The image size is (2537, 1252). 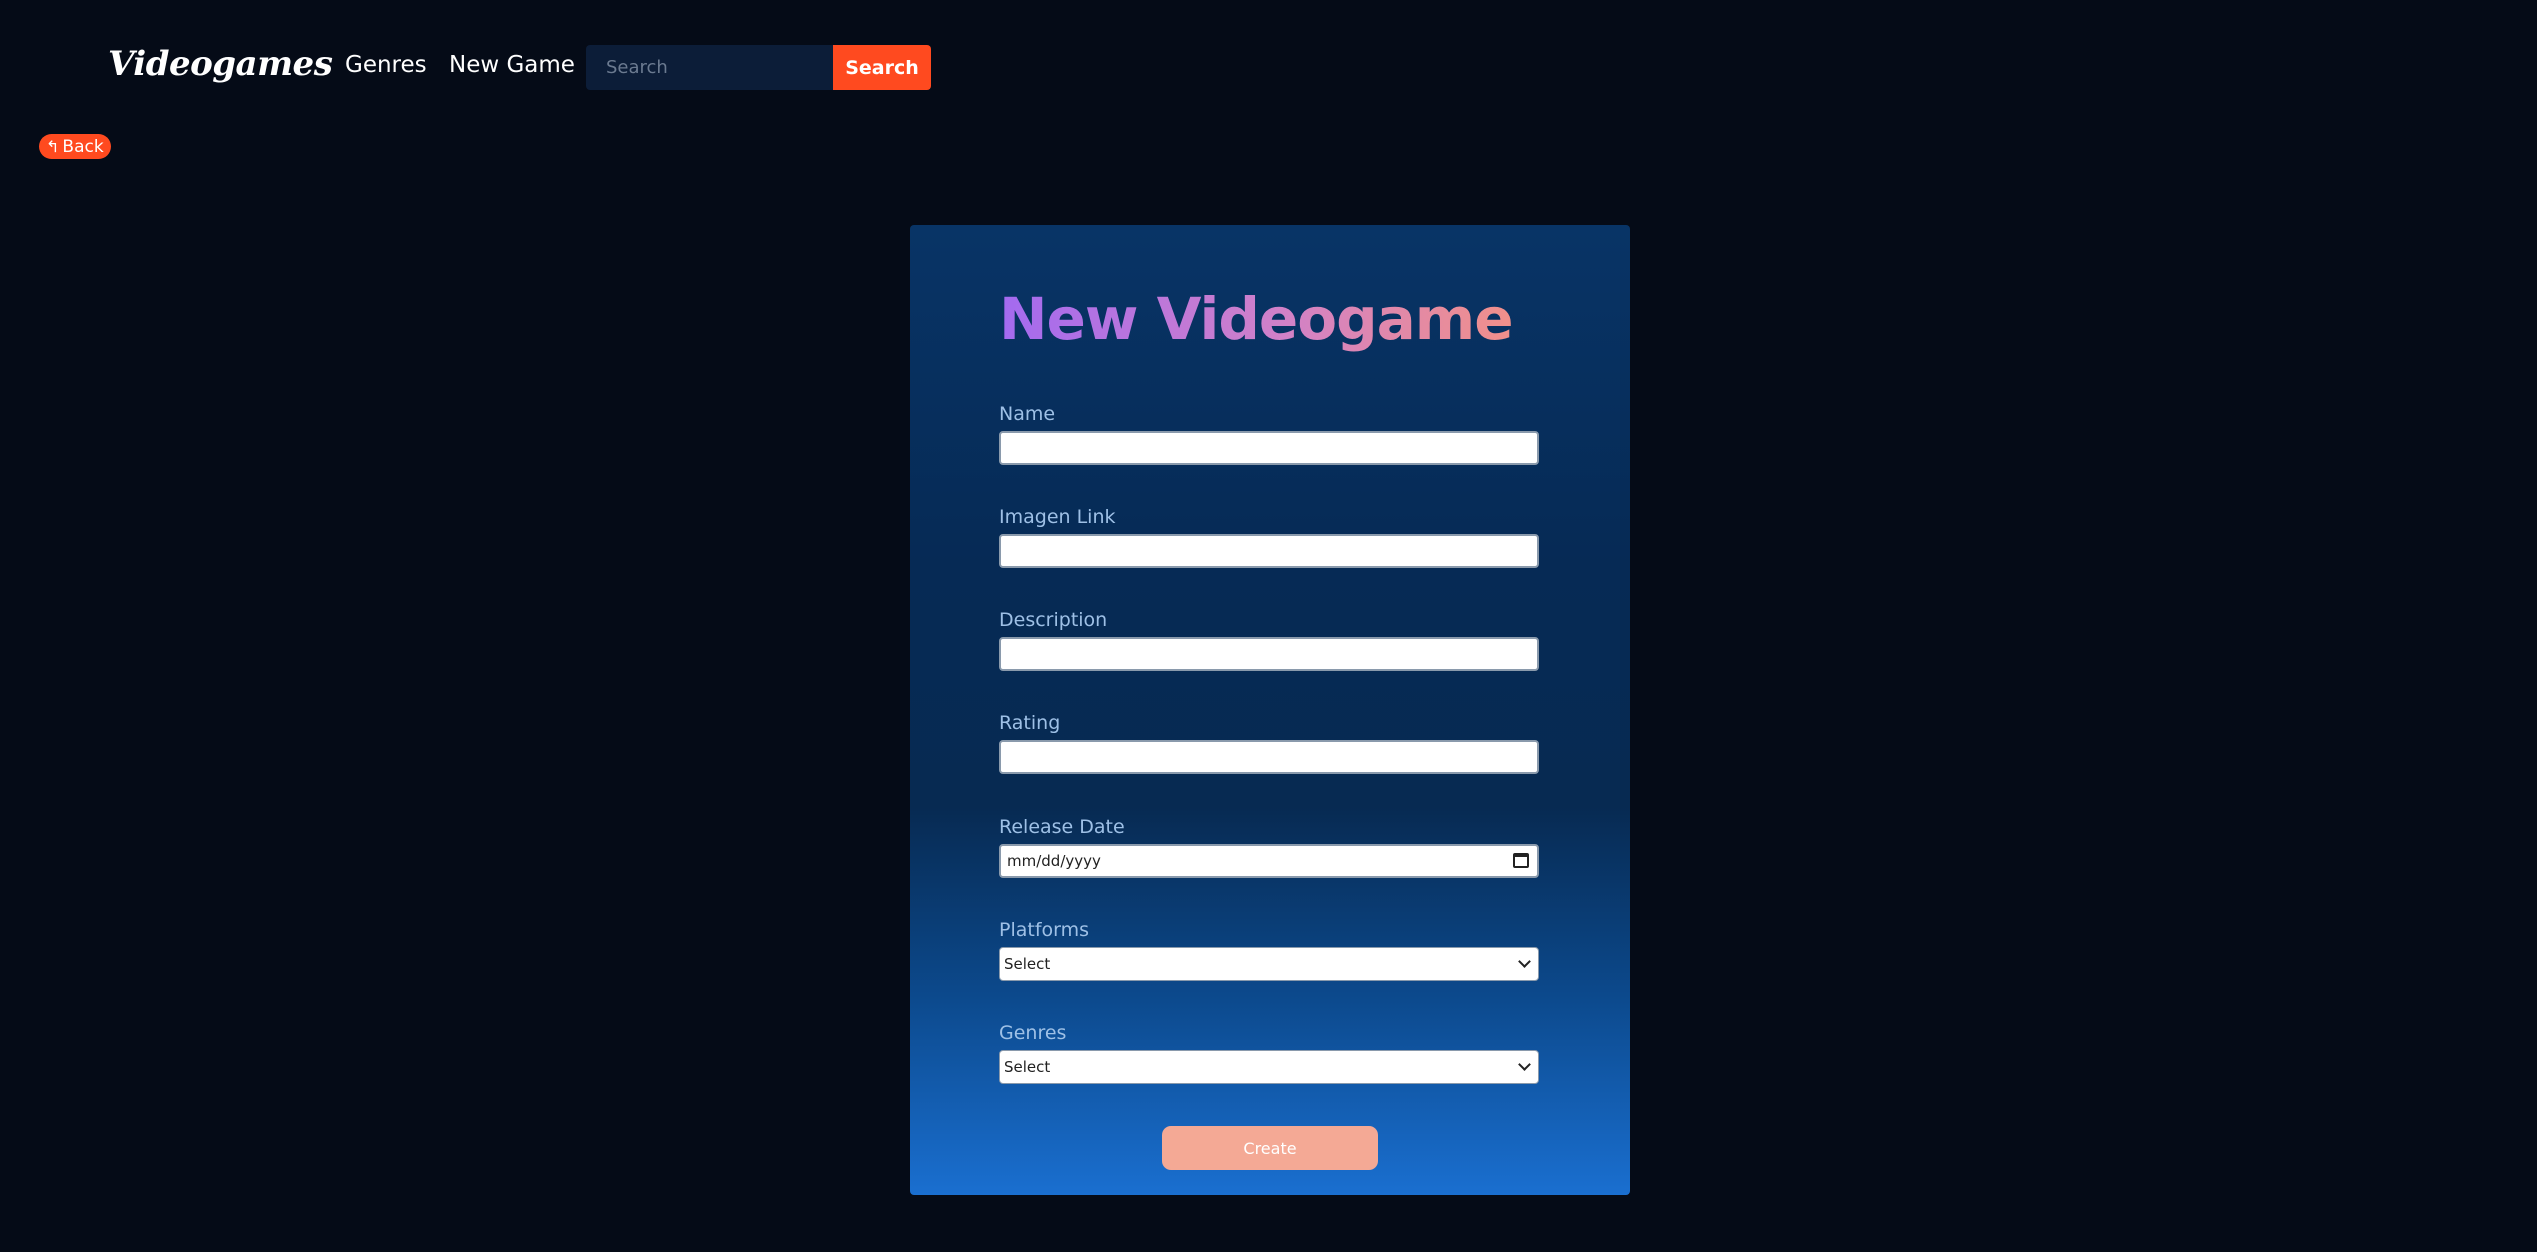 What do you see at coordinates (1269, 551) in the screenshot?
I see `image-link-input` at bounding box center [1269, 551].